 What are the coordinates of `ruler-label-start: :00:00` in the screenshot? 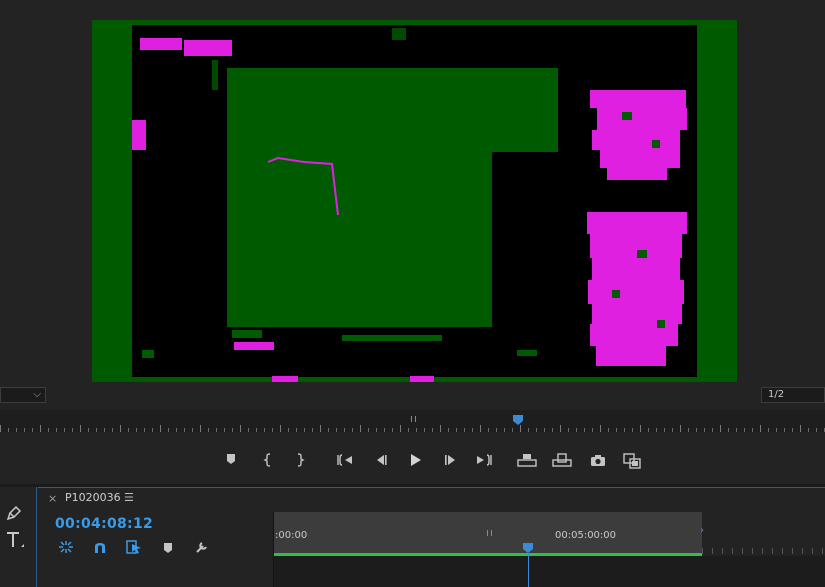 It's located at (291, 535).